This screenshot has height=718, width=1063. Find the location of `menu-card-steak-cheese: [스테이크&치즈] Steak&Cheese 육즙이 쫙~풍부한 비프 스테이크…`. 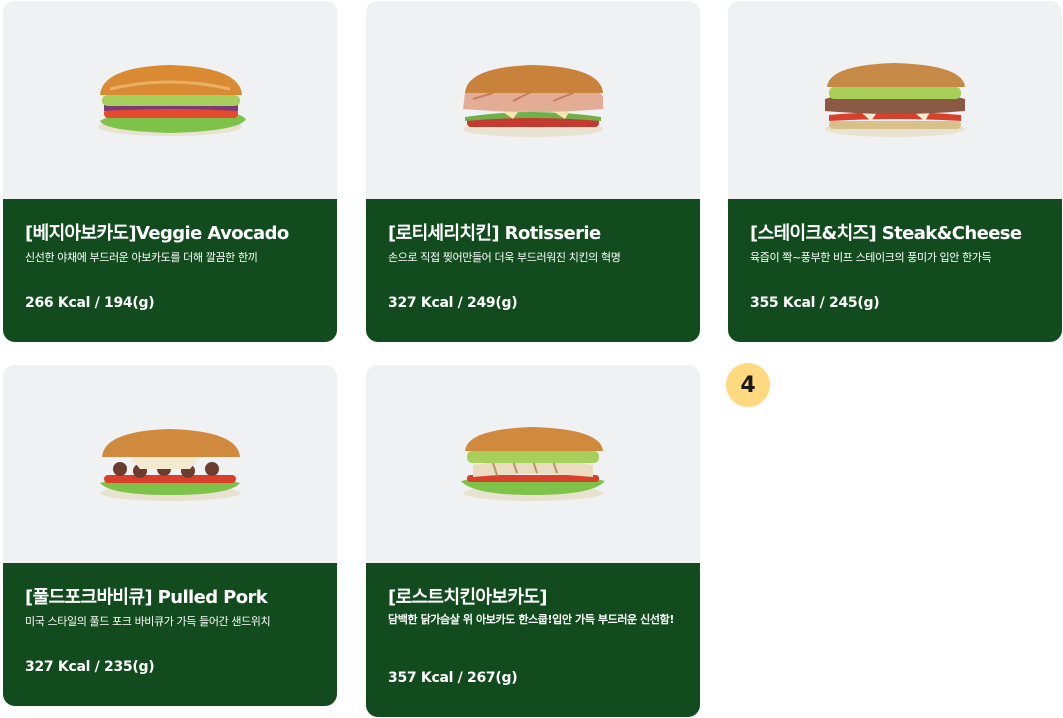

menu-card-steak-cheese: [스테이크&치즈] Steak&Cheese 육즙이 쫙~풍부한 비프 스테이크… is located at coordinates (895, 171).